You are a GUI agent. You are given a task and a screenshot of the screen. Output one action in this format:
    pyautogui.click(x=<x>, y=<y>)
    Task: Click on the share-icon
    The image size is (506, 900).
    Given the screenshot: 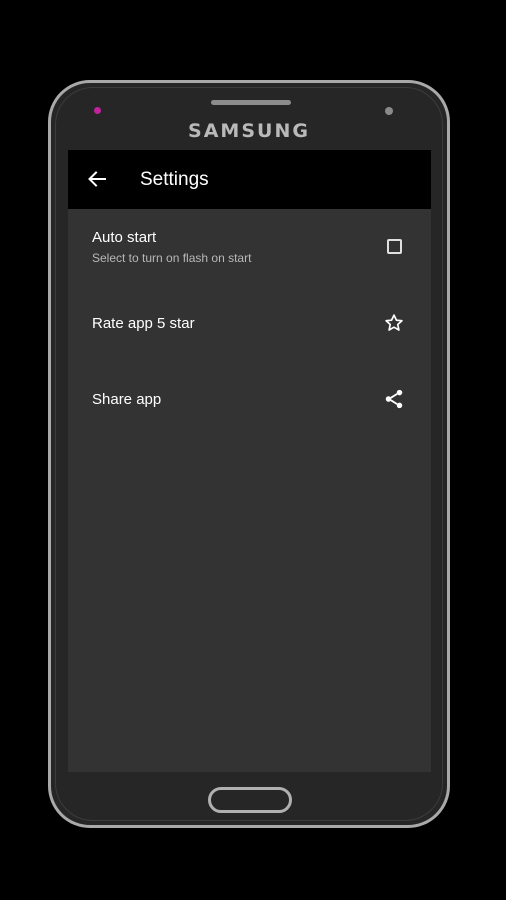 What is the action you would take?
    pyautogui.click(x=394, y=399)
    